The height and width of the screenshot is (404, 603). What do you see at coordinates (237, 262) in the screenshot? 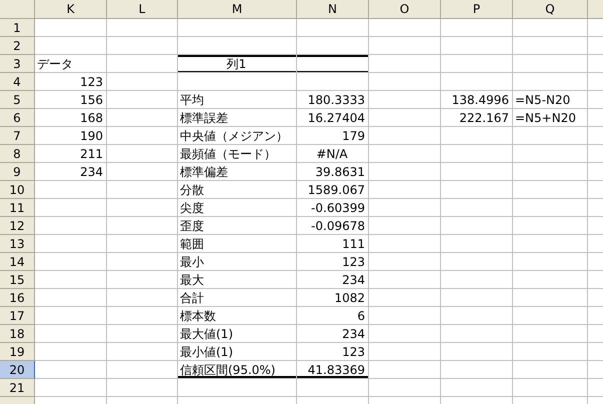
I see `table-cell: 最小` at bounding box center [237, 262].